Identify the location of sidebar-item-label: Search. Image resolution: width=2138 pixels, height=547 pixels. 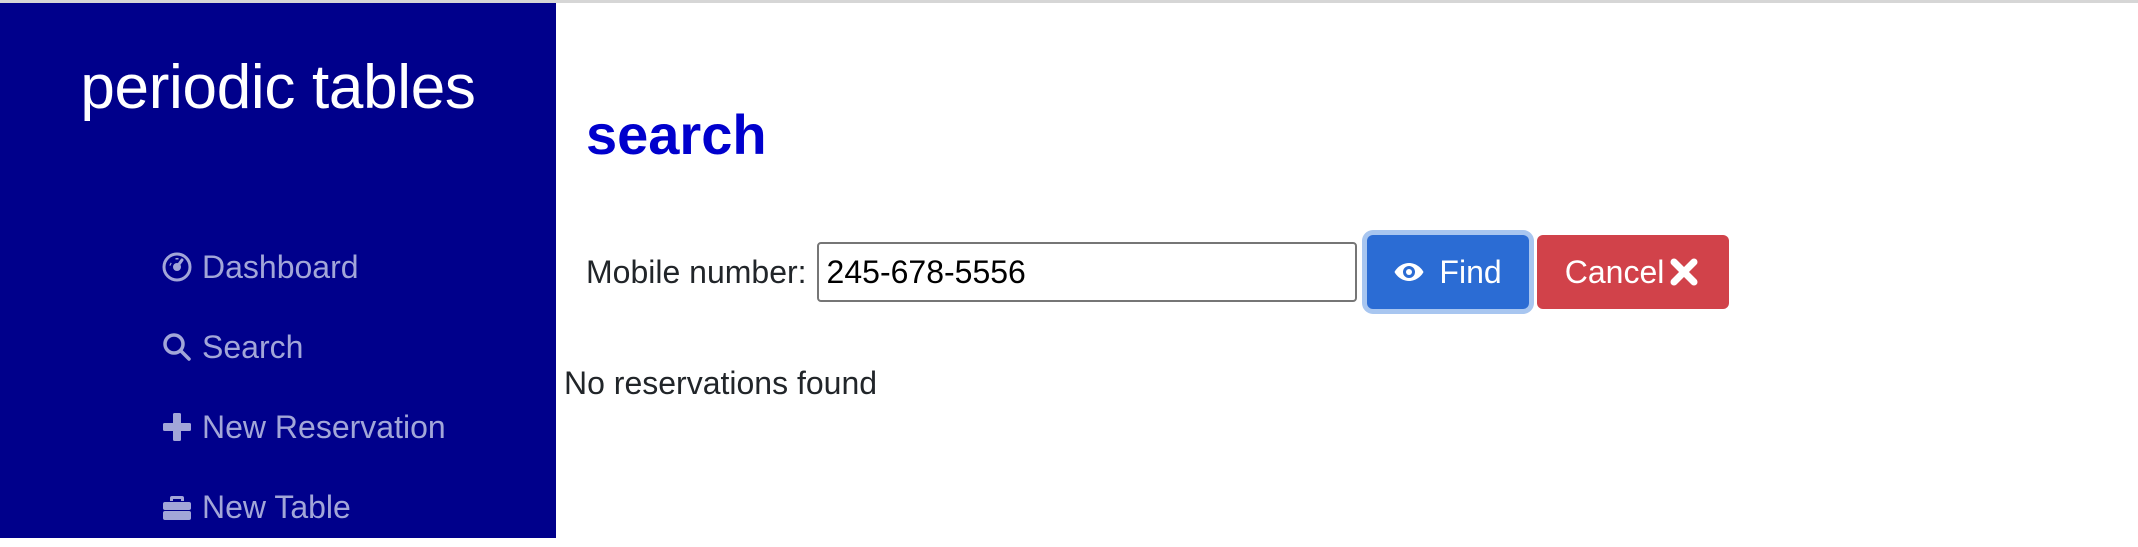
(252, 347).